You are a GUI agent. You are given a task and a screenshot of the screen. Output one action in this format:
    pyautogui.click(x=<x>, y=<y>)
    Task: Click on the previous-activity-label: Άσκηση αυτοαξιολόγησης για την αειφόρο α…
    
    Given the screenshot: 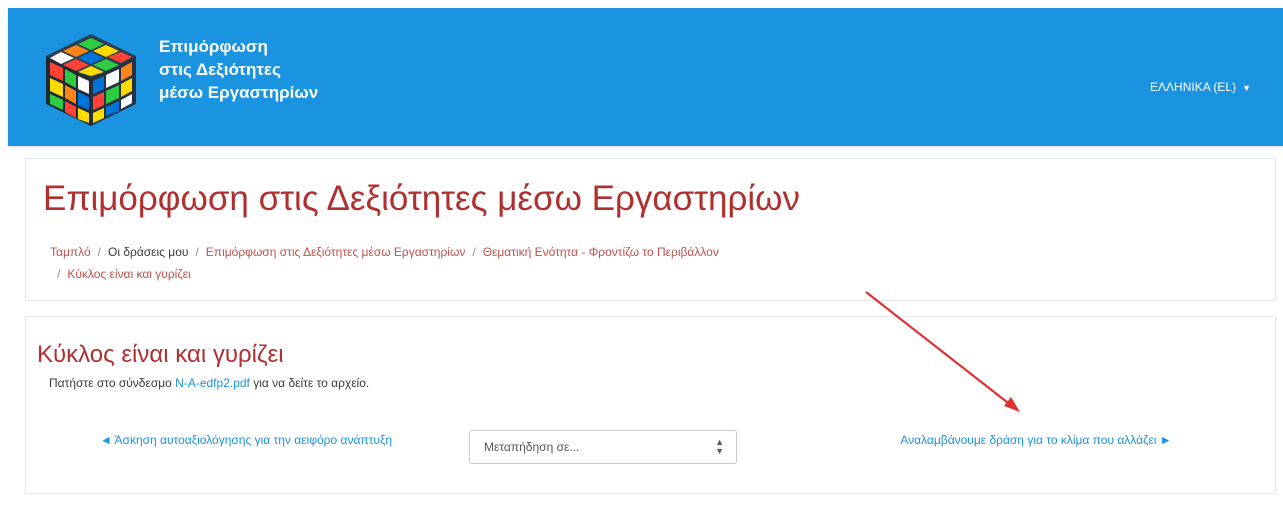 What is the action you would take?
    pyautogui.click(x=253, y=440)
    